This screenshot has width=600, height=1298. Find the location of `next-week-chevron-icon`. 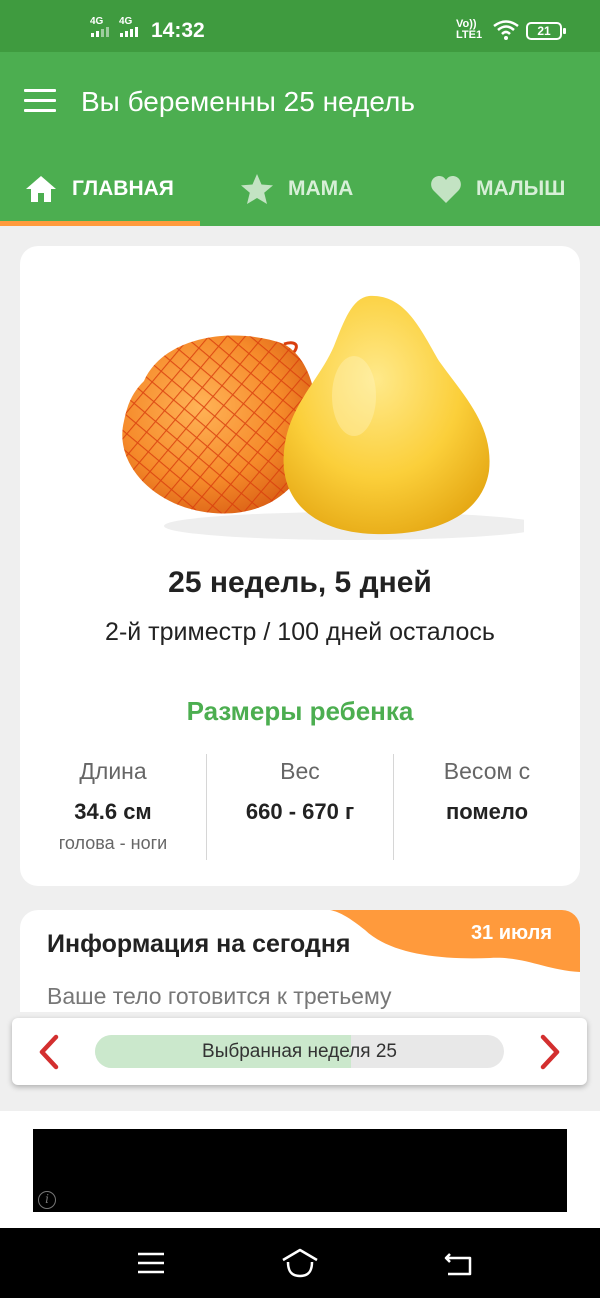

next-week-chevron-icon is located at coordinates (550, 1052).